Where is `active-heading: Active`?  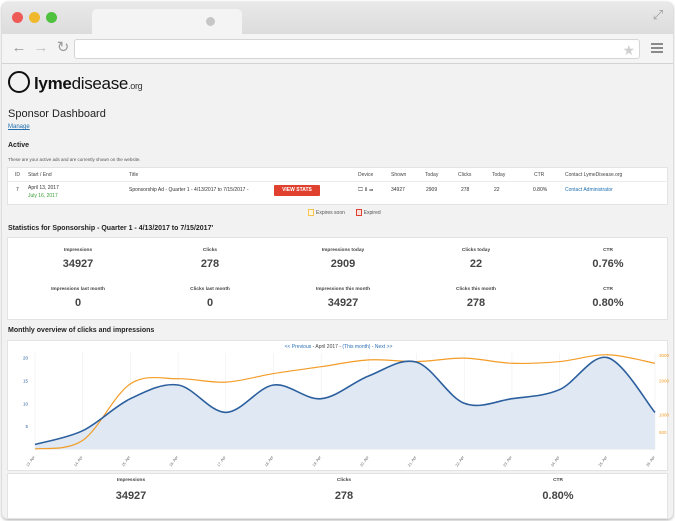
active-heading: Active is located at coordinates (19, 145).